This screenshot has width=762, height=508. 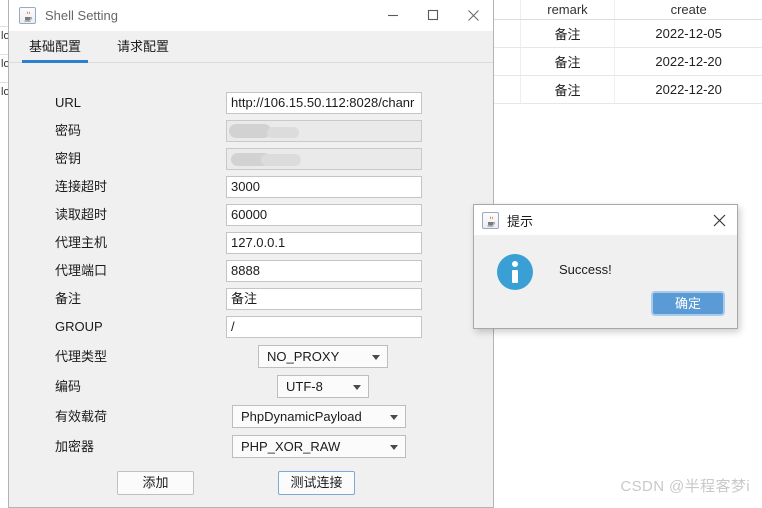 What do you see at coordinates (81, 242) in the screenshot?
I see `label-proxy-host: 代理主机` at bounding box center [81, 242].